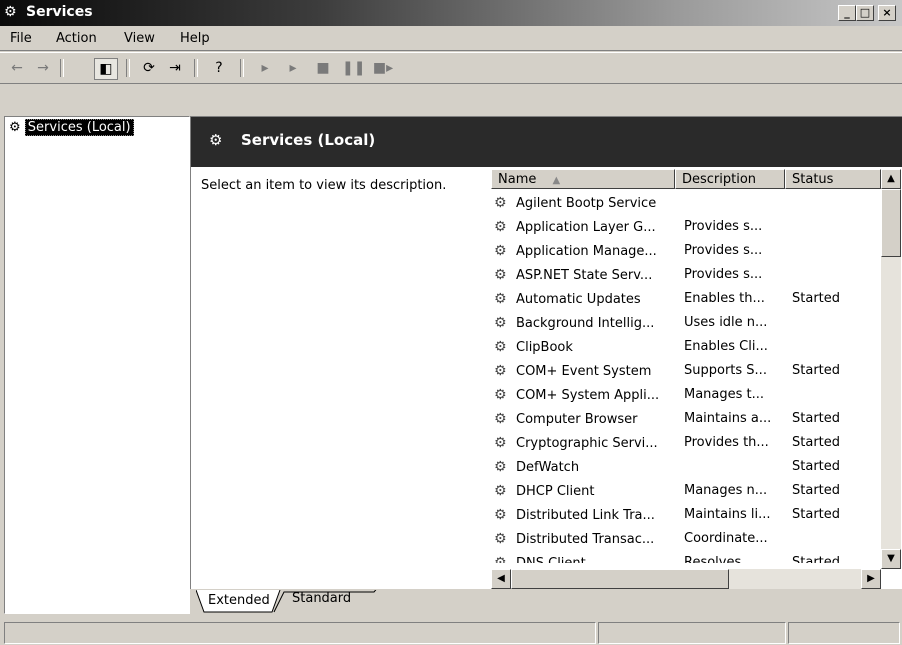 This screenshot has height=645, width=902. I want to click on column-header-status: Status, so click(833, 179).